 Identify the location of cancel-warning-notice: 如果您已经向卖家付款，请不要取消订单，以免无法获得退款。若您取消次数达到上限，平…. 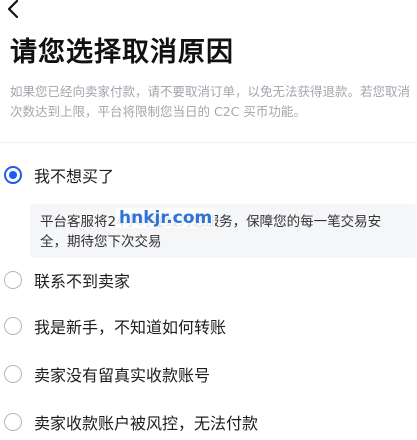
(210, 101).